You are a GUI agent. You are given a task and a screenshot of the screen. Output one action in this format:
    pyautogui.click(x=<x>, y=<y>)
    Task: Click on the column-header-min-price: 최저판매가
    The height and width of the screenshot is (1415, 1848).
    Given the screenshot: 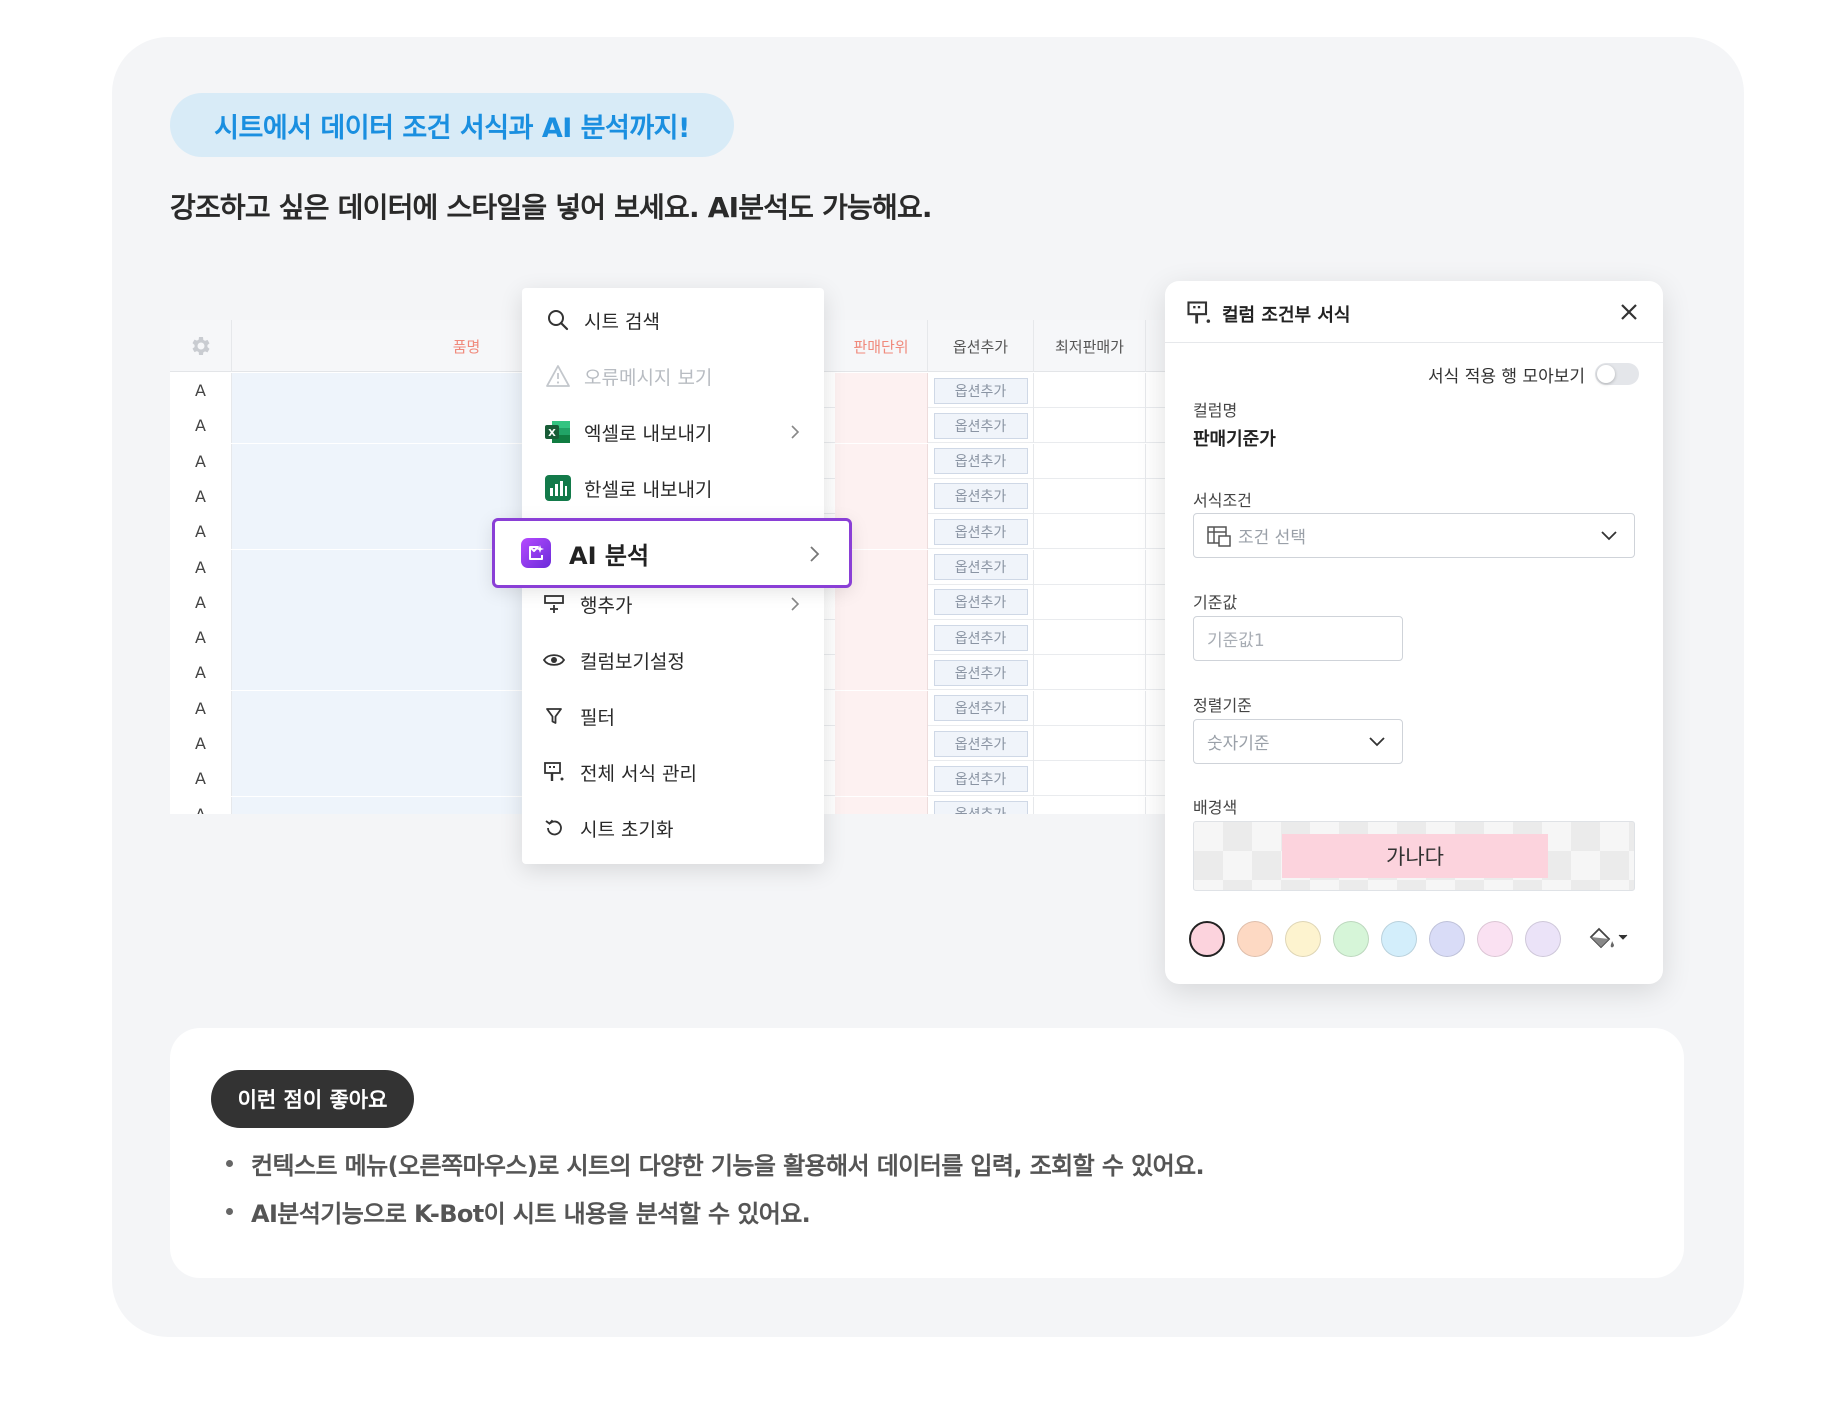 What is the action you would take?
    pyautogui.click(x=1090, y=346)
    